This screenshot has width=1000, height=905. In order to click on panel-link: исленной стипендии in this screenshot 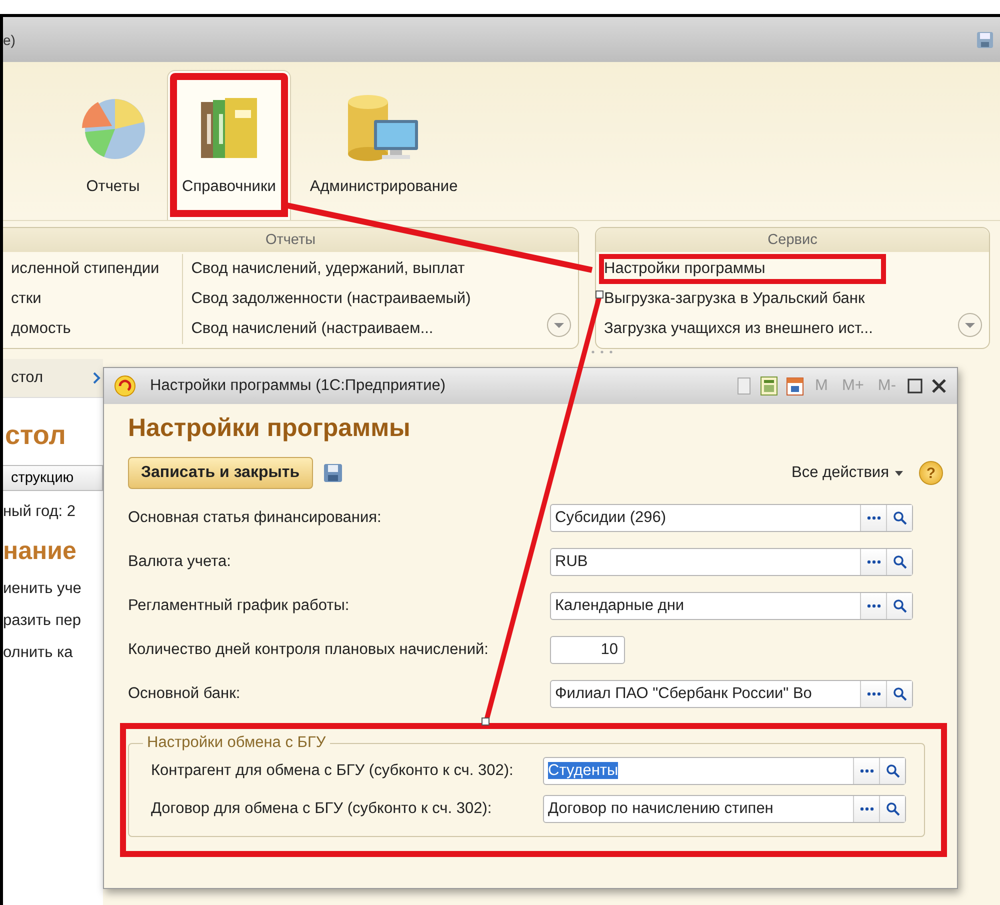, I will do `click(89, 269)`.